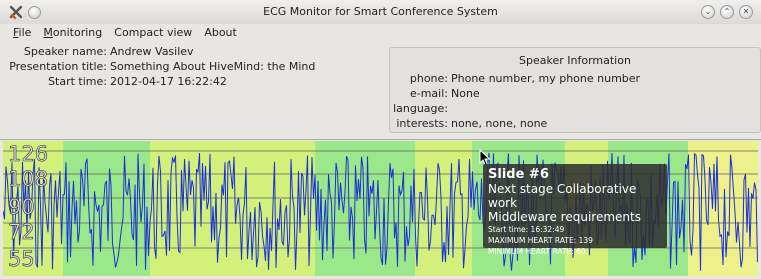 The height and width of the screenshot is (279, 761). I want to click on menu-about: About, so click(220, 33).